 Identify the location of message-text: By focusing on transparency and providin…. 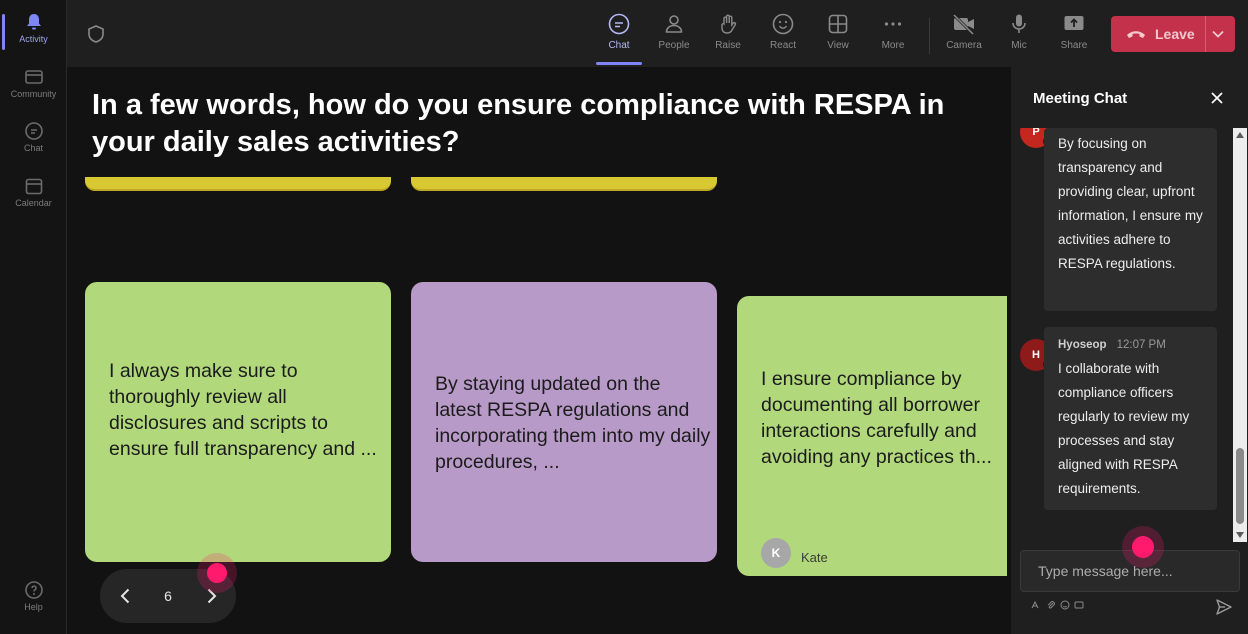
(1130, 203).